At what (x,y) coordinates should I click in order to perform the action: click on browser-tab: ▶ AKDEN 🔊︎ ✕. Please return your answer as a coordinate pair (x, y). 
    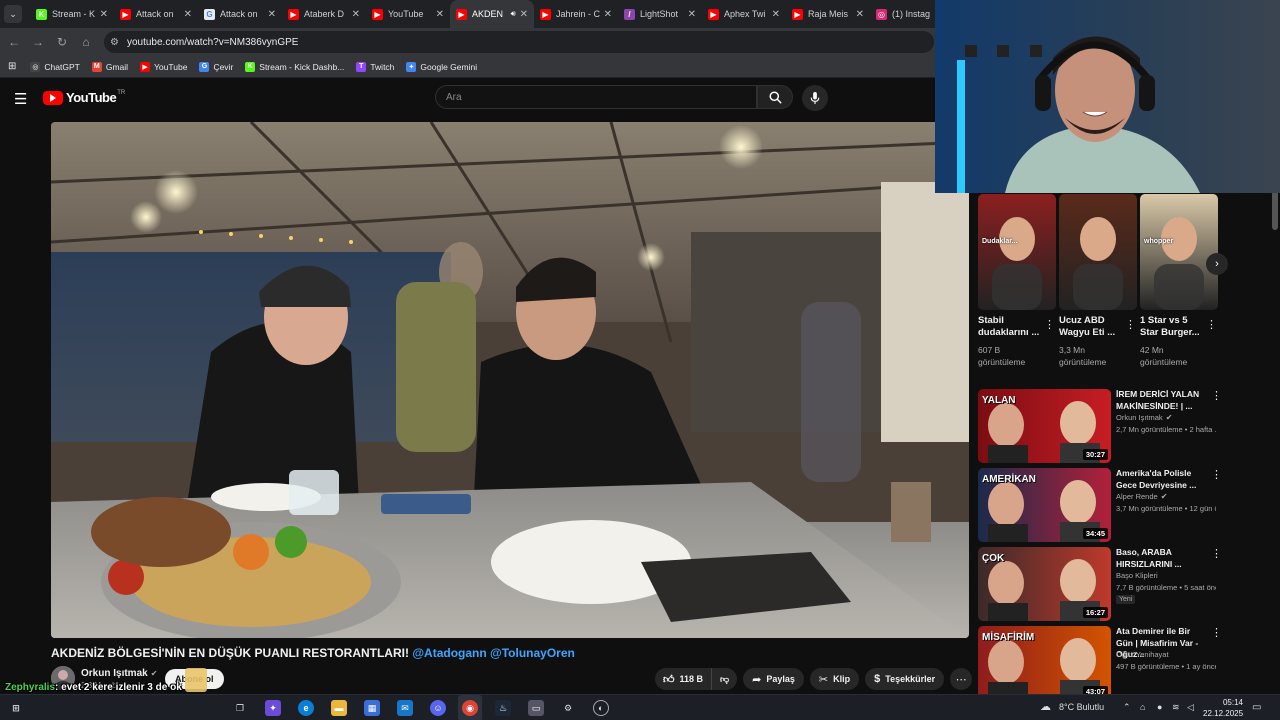
    Looking at the image, I should click on (492, 14).